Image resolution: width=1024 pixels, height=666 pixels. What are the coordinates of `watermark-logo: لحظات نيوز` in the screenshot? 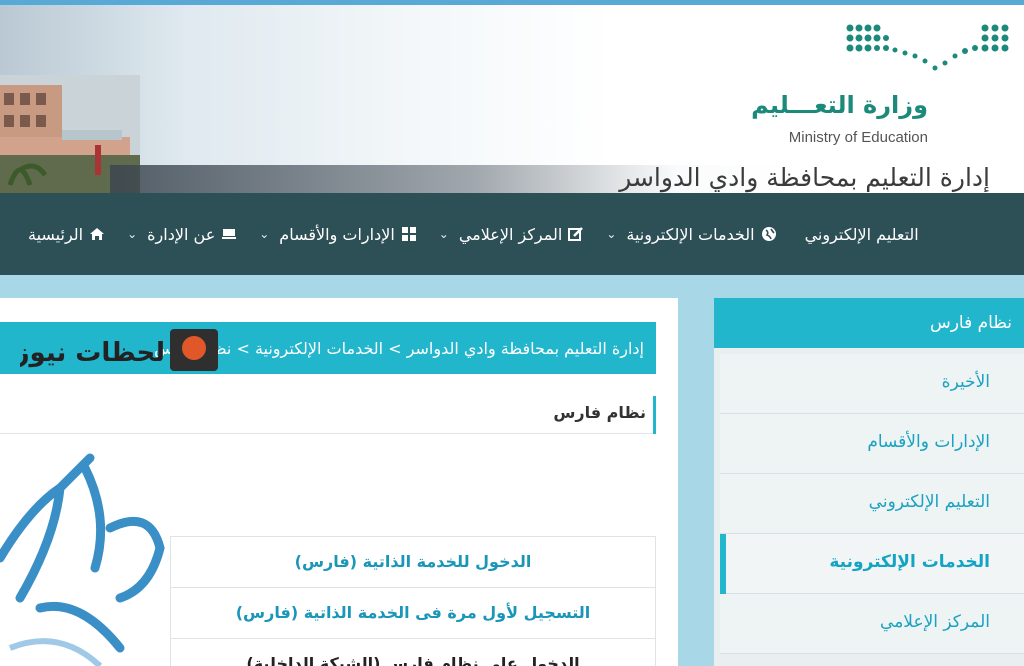 It's located at (119, 350).